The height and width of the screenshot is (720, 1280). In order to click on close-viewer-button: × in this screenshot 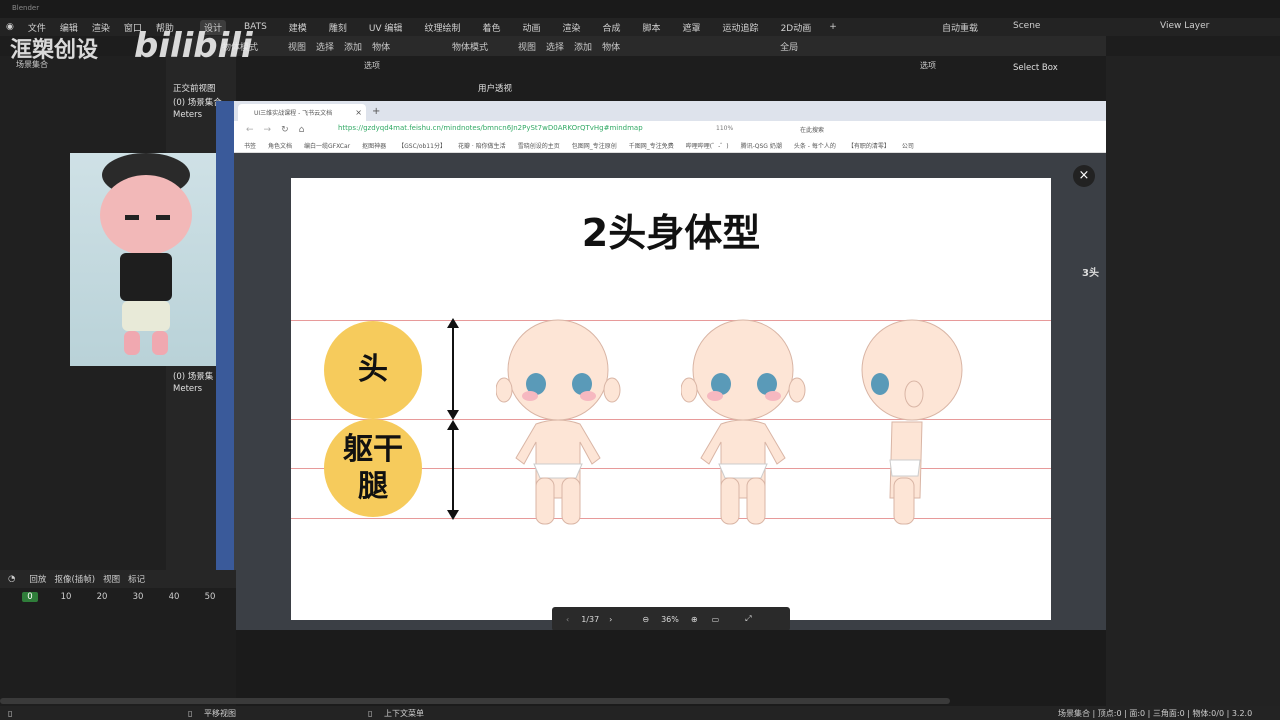, I will do `click(1084, 176)`.